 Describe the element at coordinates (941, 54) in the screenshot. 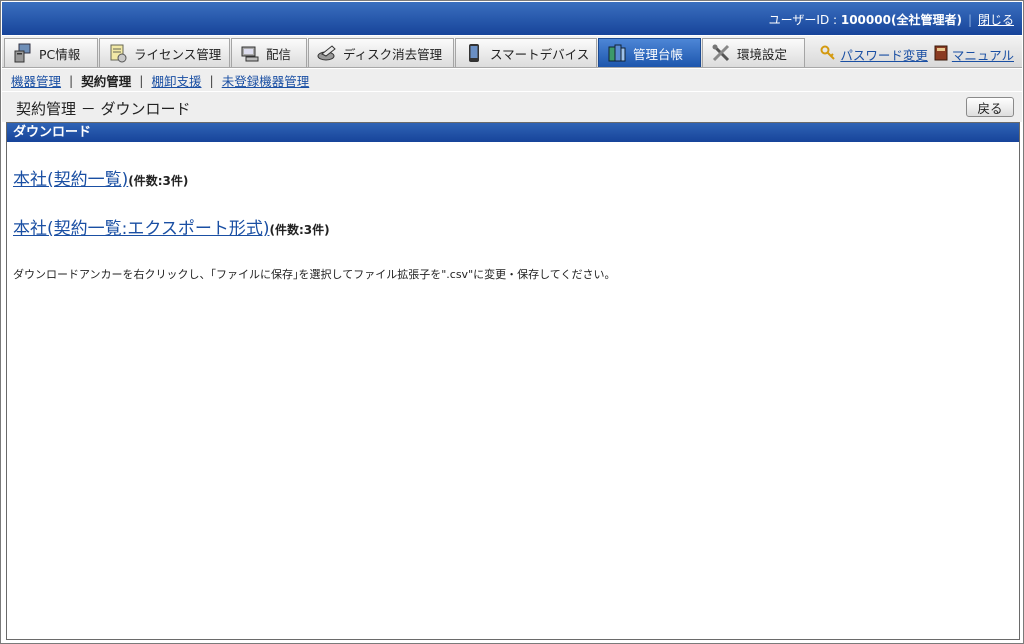

I see `book-icon` at that location.